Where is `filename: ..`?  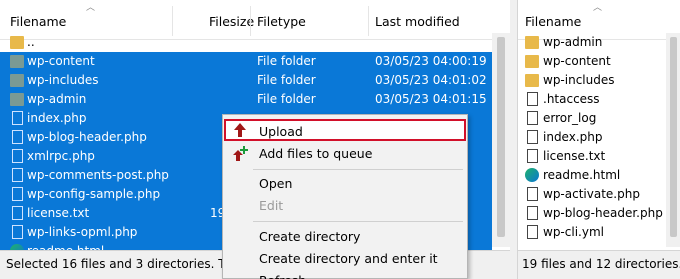 filename: .. is located at coordinates (31, 42).